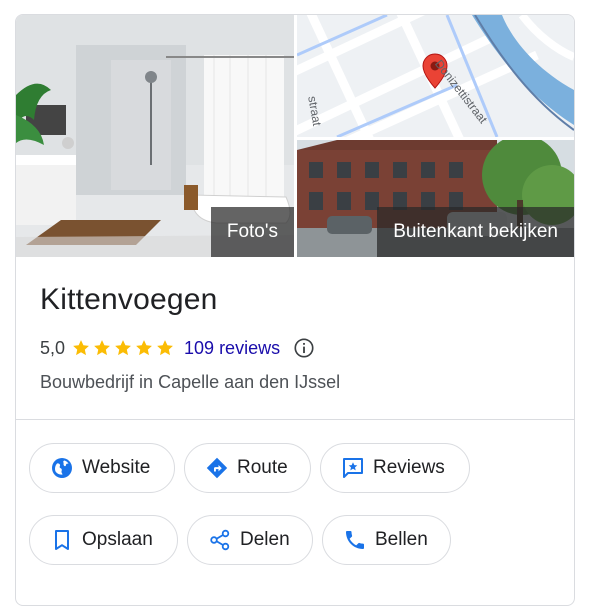  I want to click on reviews-button: Reviews, so click(395, 468).